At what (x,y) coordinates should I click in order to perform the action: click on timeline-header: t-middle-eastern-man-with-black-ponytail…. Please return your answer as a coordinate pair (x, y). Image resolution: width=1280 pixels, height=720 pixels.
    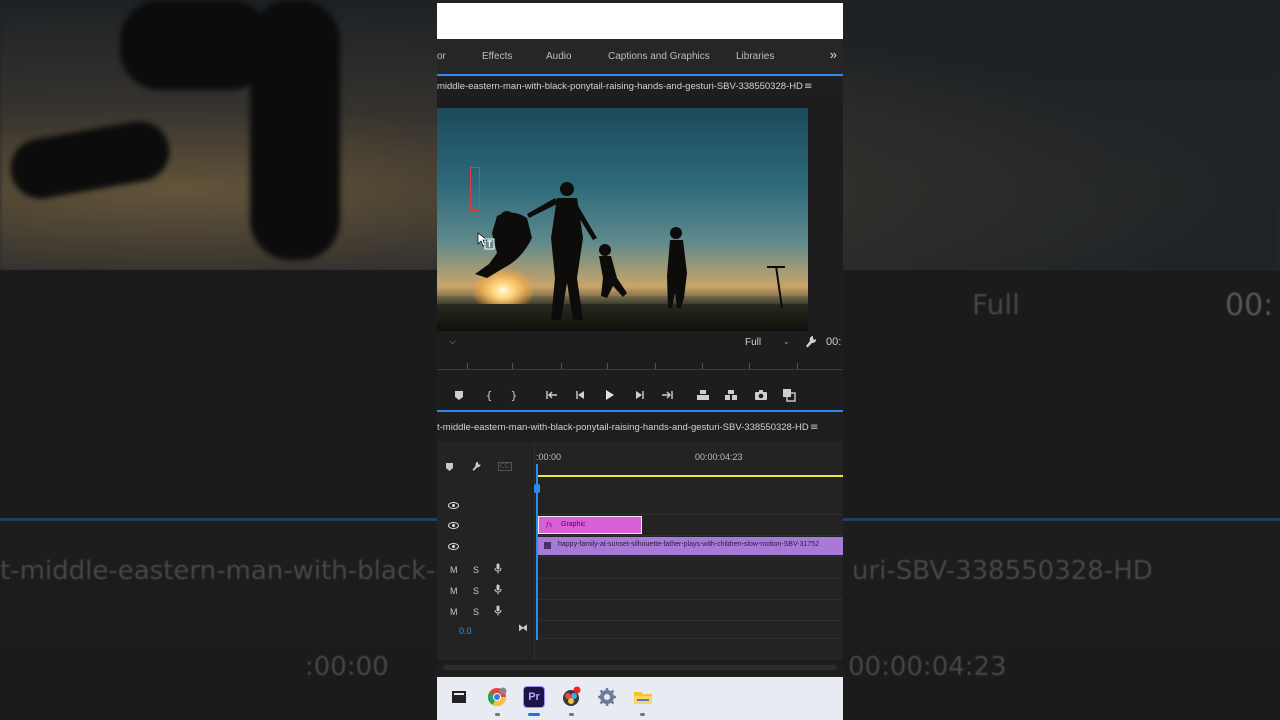
    Looking at the image, I should click on (640, 427).